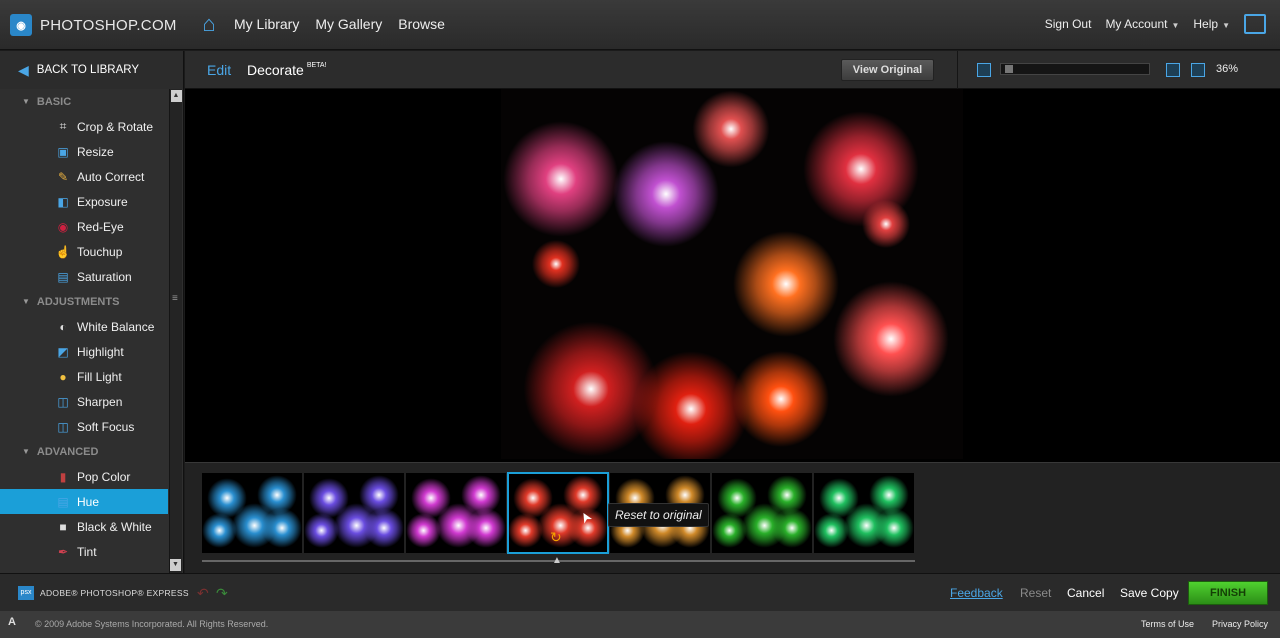 The width and height of the screenshot is (1280, 638). What do you see at coordinates (222, 593) in the screenshot?
I see `redo-icon: ↷` at bounding box center [222, 593].